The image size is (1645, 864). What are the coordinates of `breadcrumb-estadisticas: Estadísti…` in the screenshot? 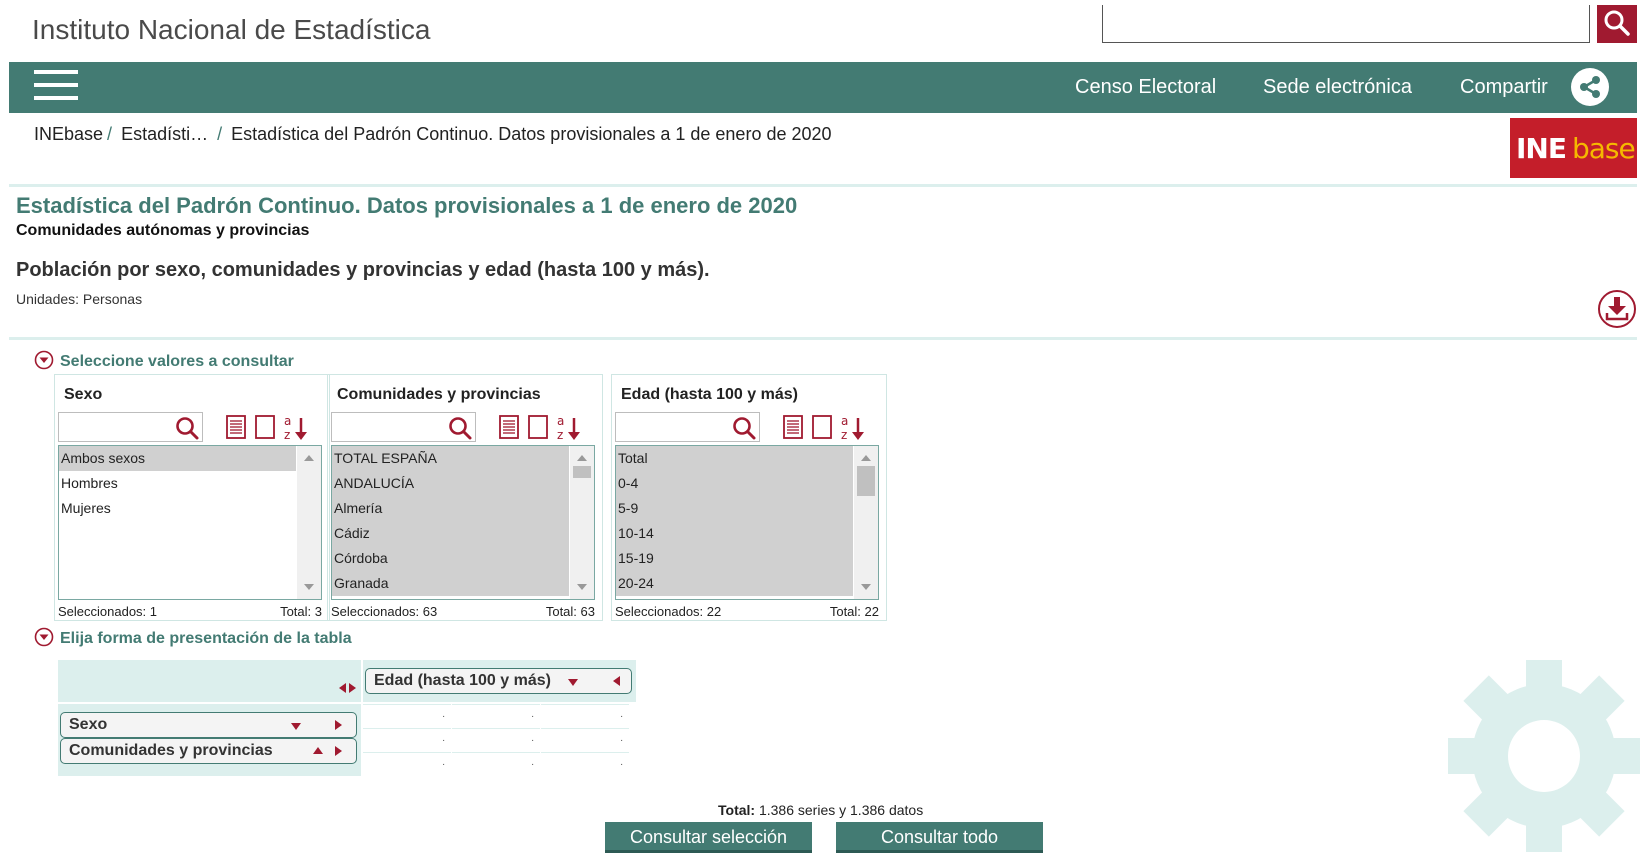 It's located at (164, 134).